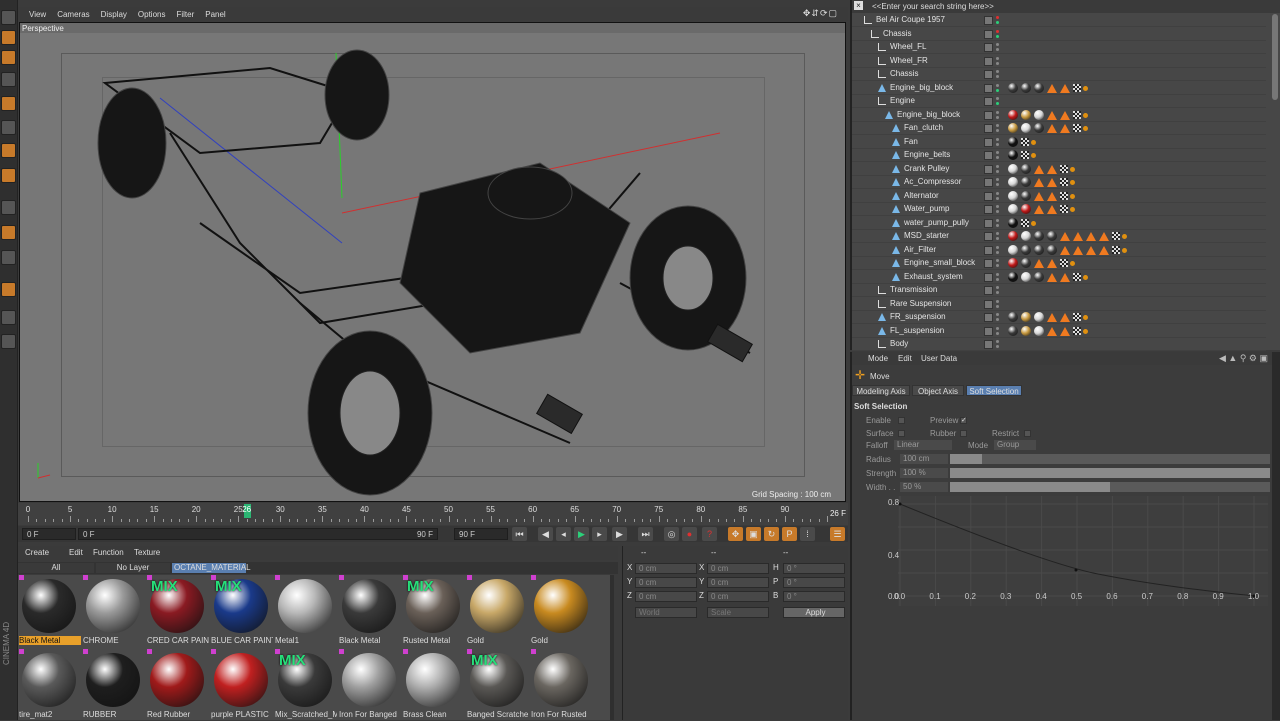 The width and height of the screenshot is (1280, 721). I want to click on prev-key-icon: ◀, so click(545, 534).